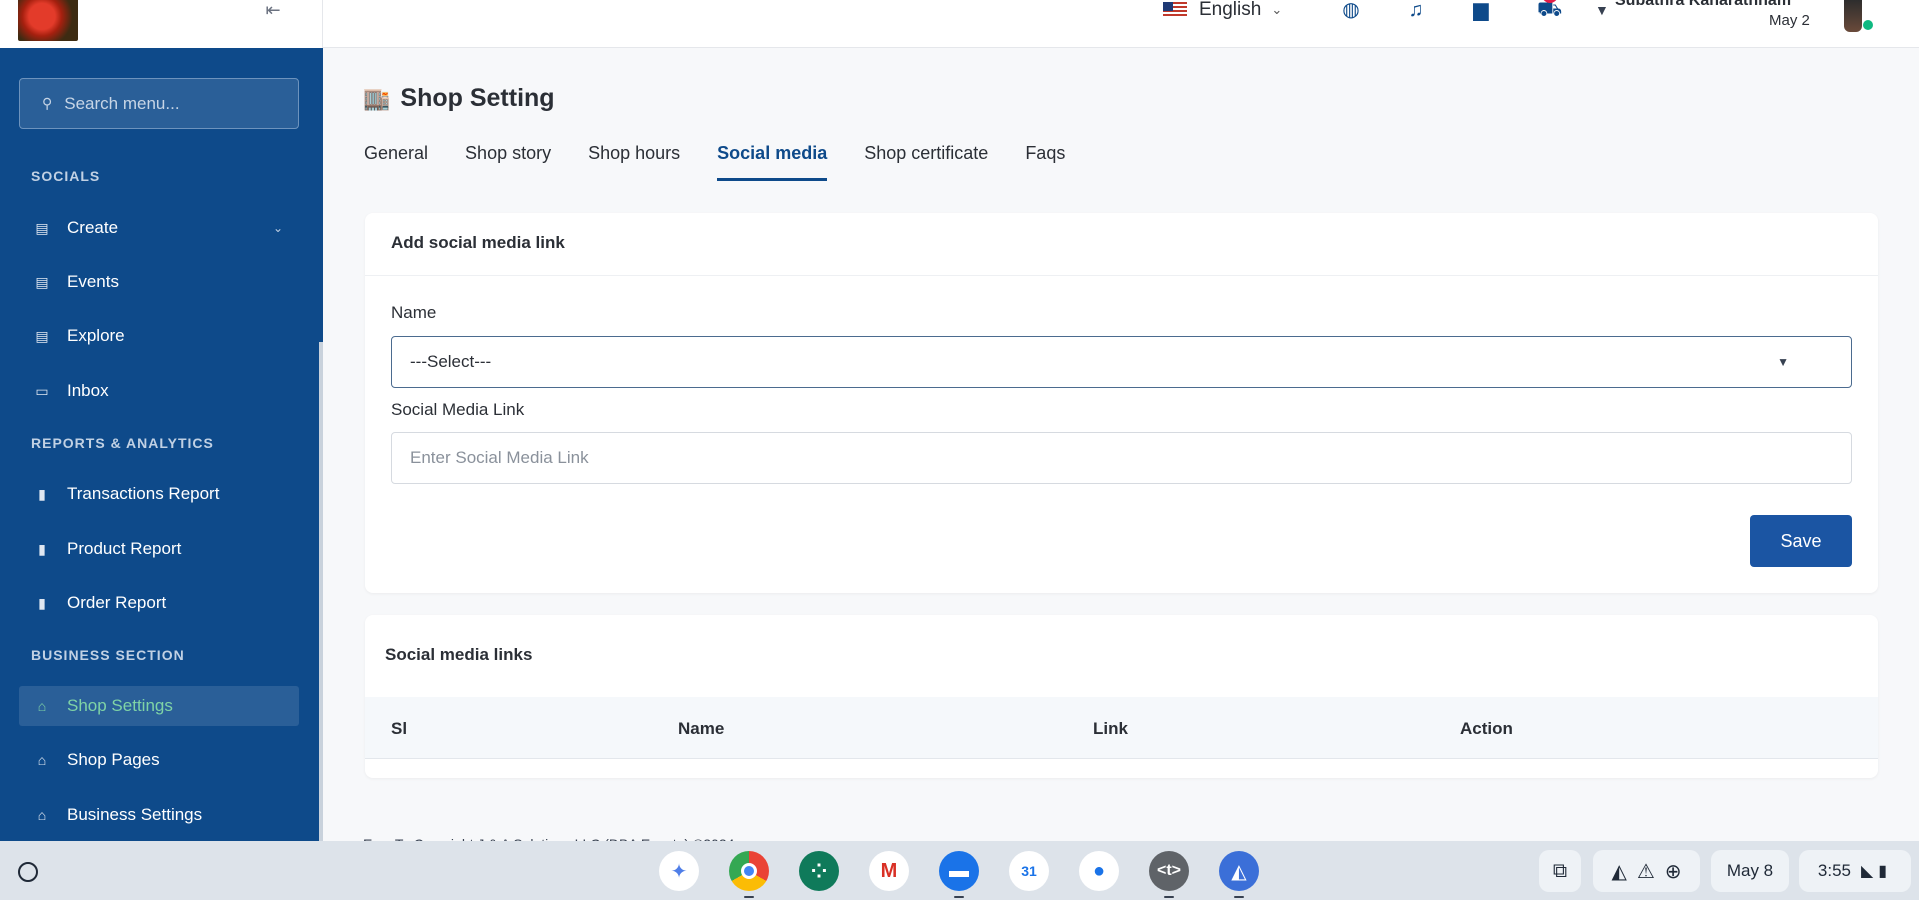 Image resolution: width=1919 pixels, height=900 pixels. Describe the element at coordinates (93, 281) in the screenshot. I see `sidebar-item-label: Events` at that location.